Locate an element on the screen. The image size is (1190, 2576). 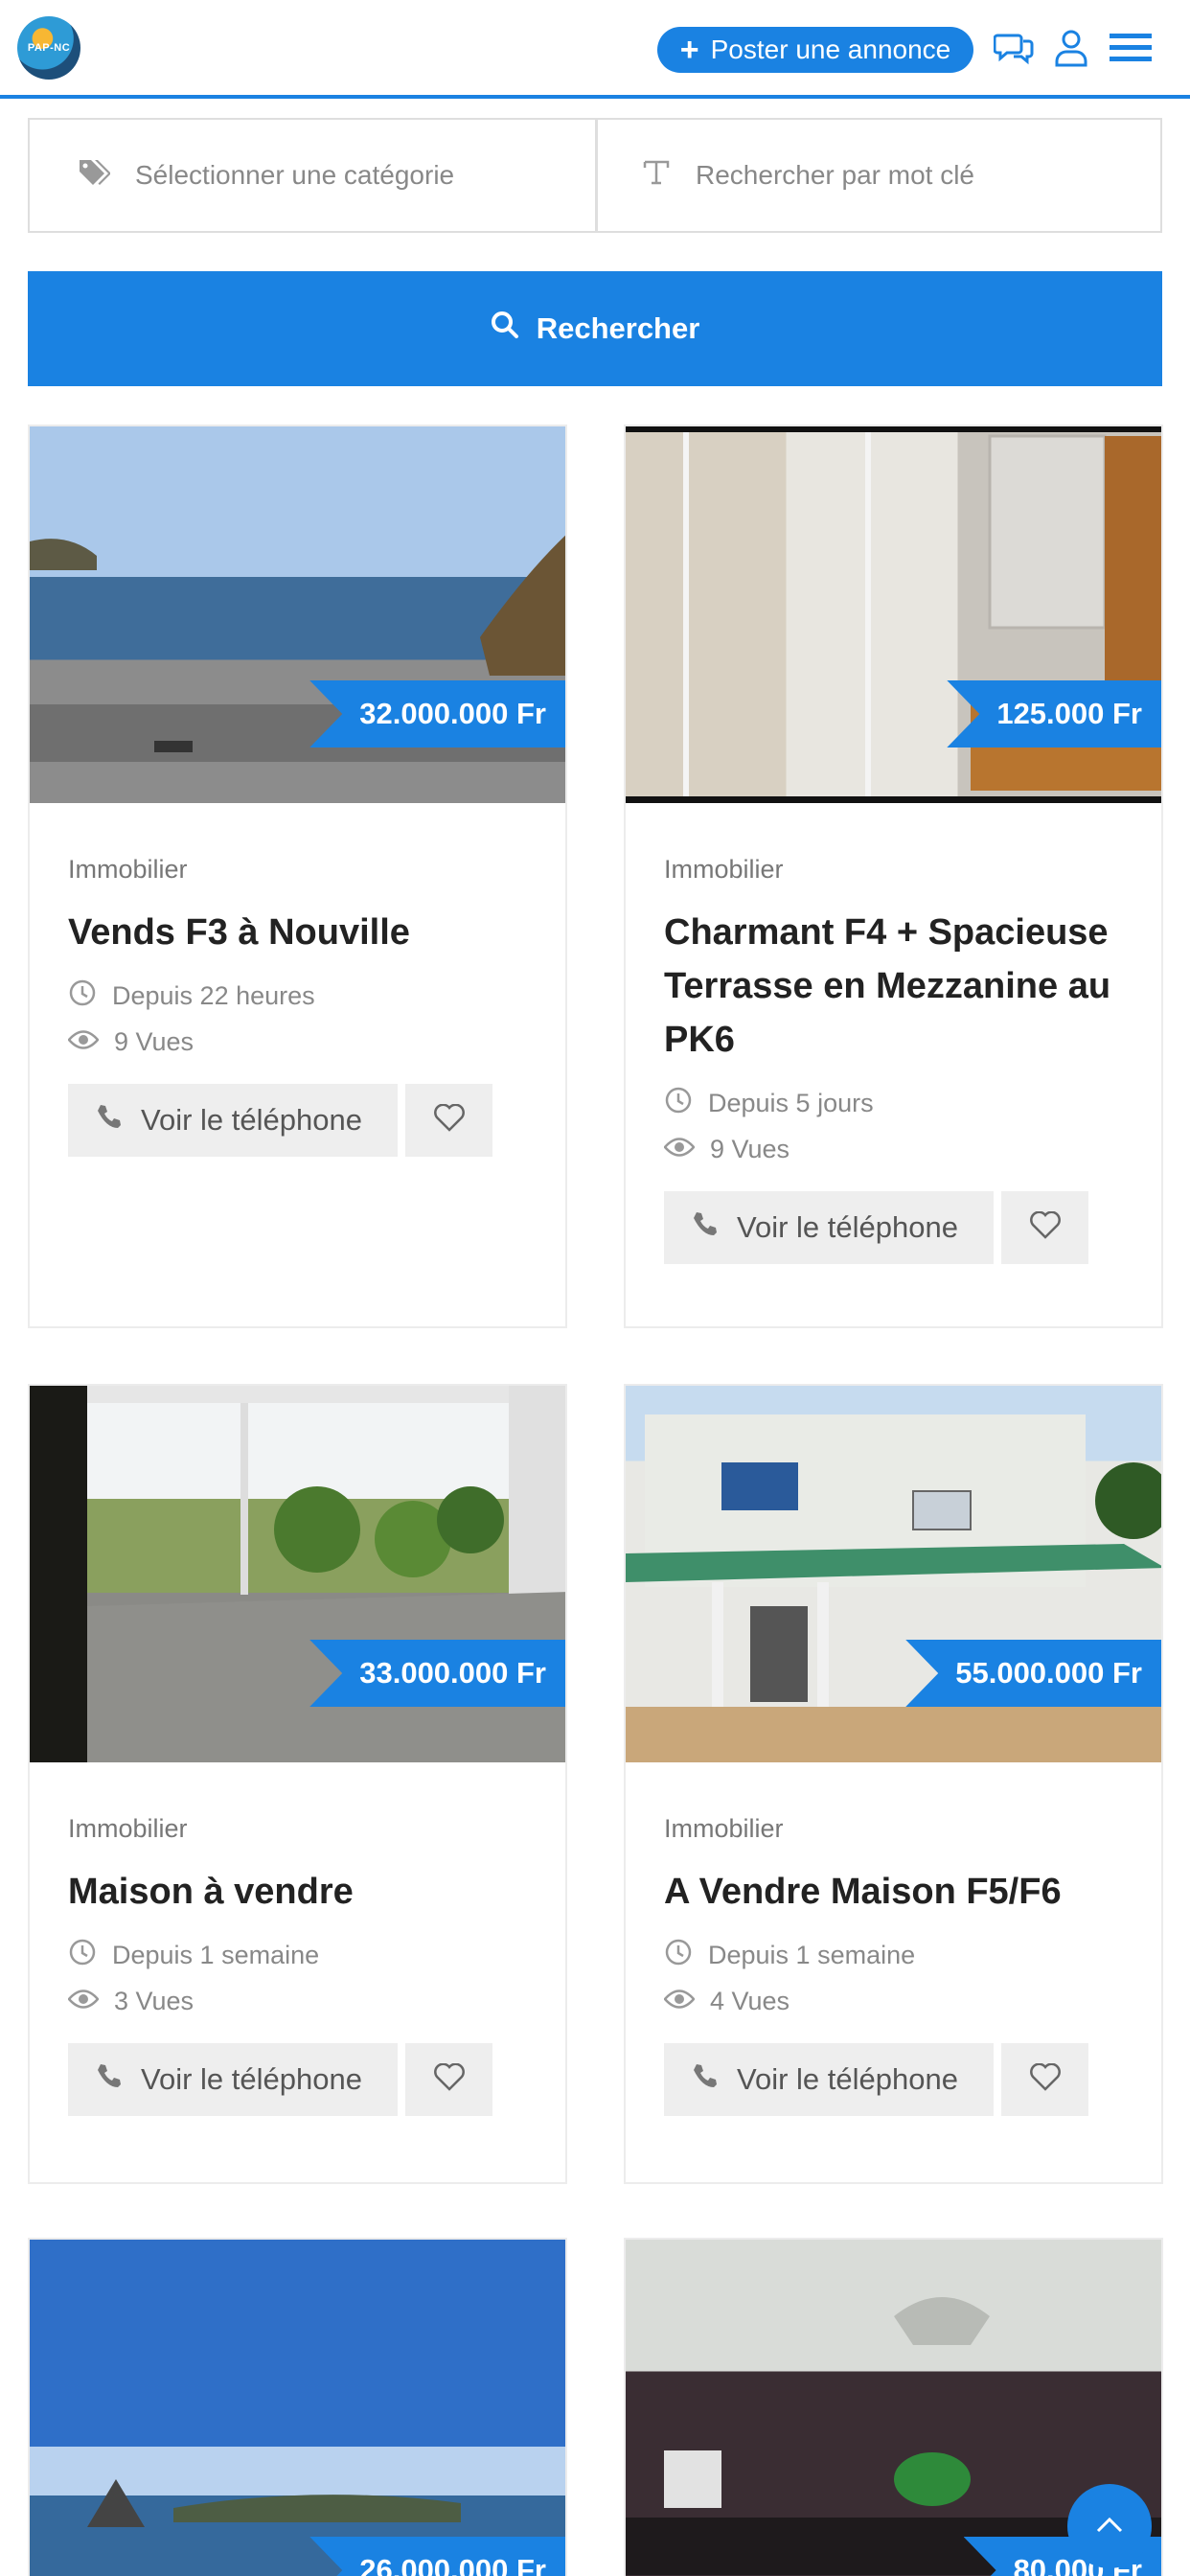
view-count: 4 Vues is located at coordinates (893, 2001).